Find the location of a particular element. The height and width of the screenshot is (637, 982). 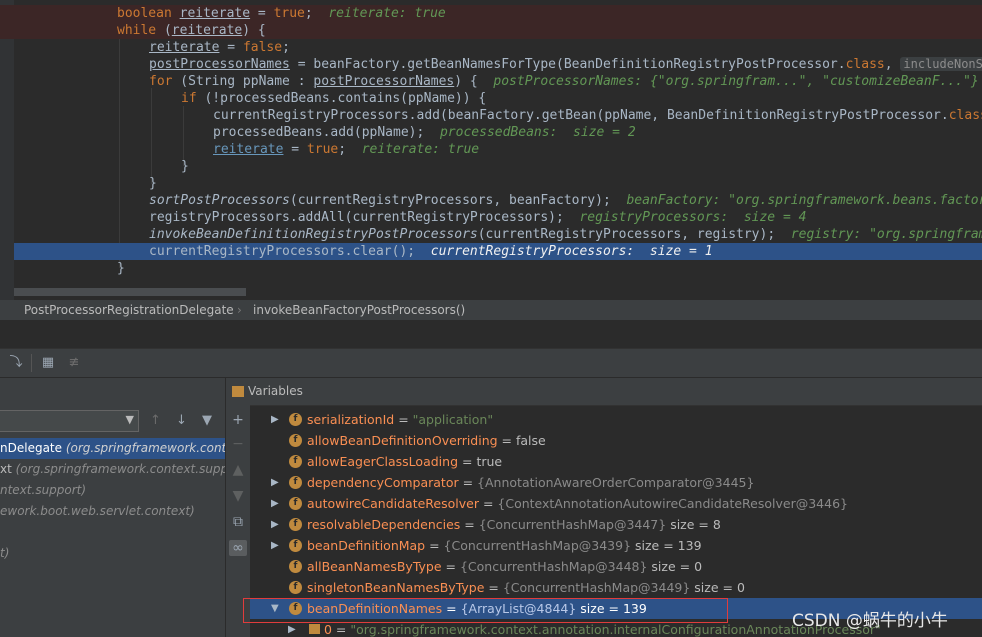

variable-name: dependencyComparator is located at coordinates (383, 482).